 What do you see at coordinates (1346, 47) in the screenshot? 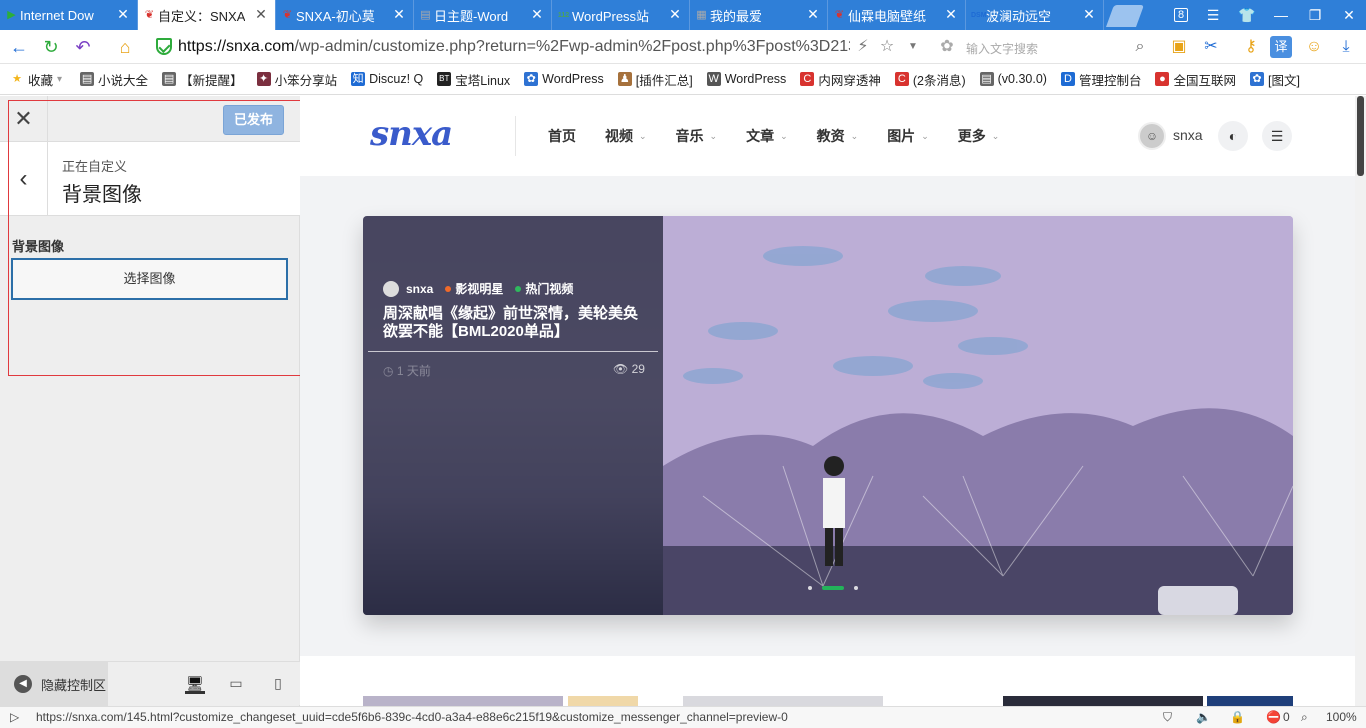
I see `download-icon: ⤓` at bounding box center [1346, 47].